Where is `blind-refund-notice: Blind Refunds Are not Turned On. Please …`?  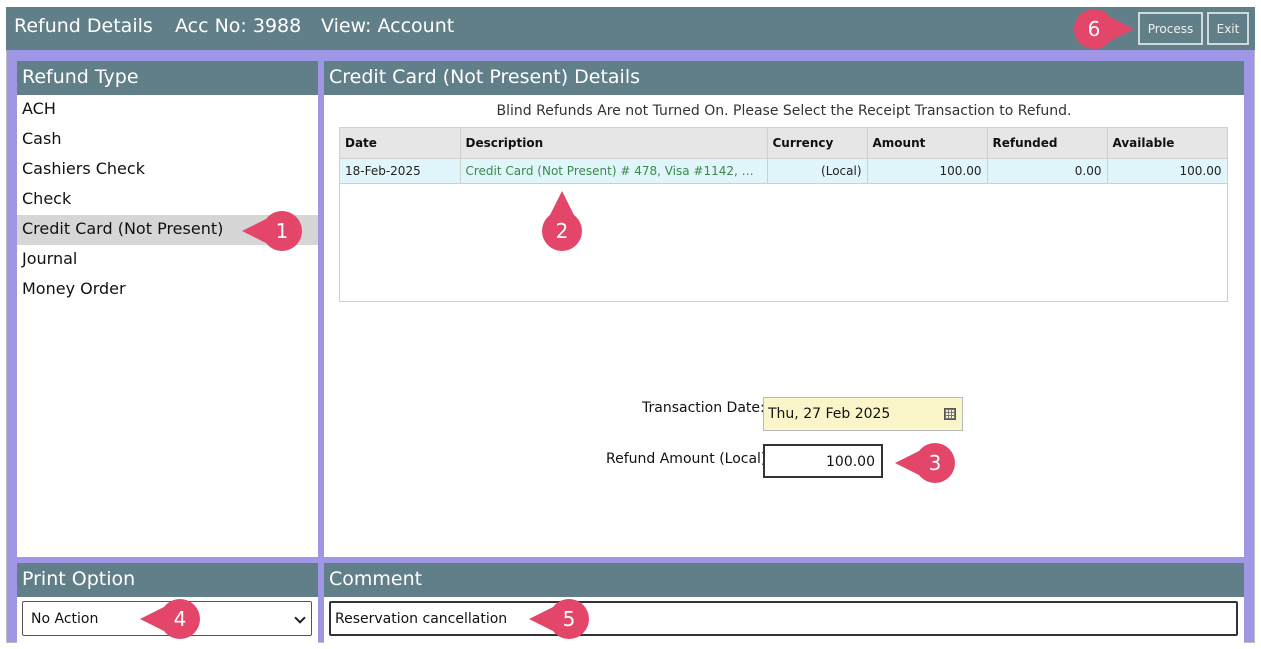 blind-refund-notice: Blind Refunds Are not Turned On. Please … is located at coordinates (784, 111).